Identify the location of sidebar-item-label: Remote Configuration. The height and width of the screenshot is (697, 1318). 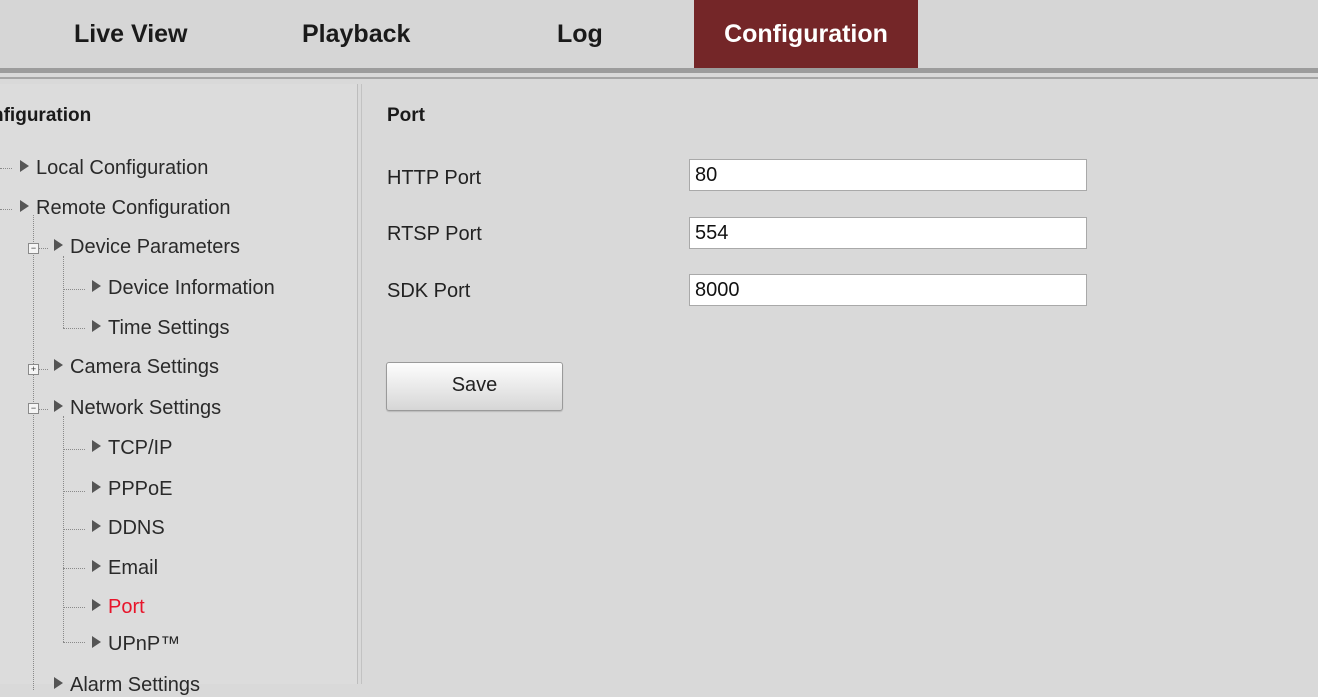
(133, 208).